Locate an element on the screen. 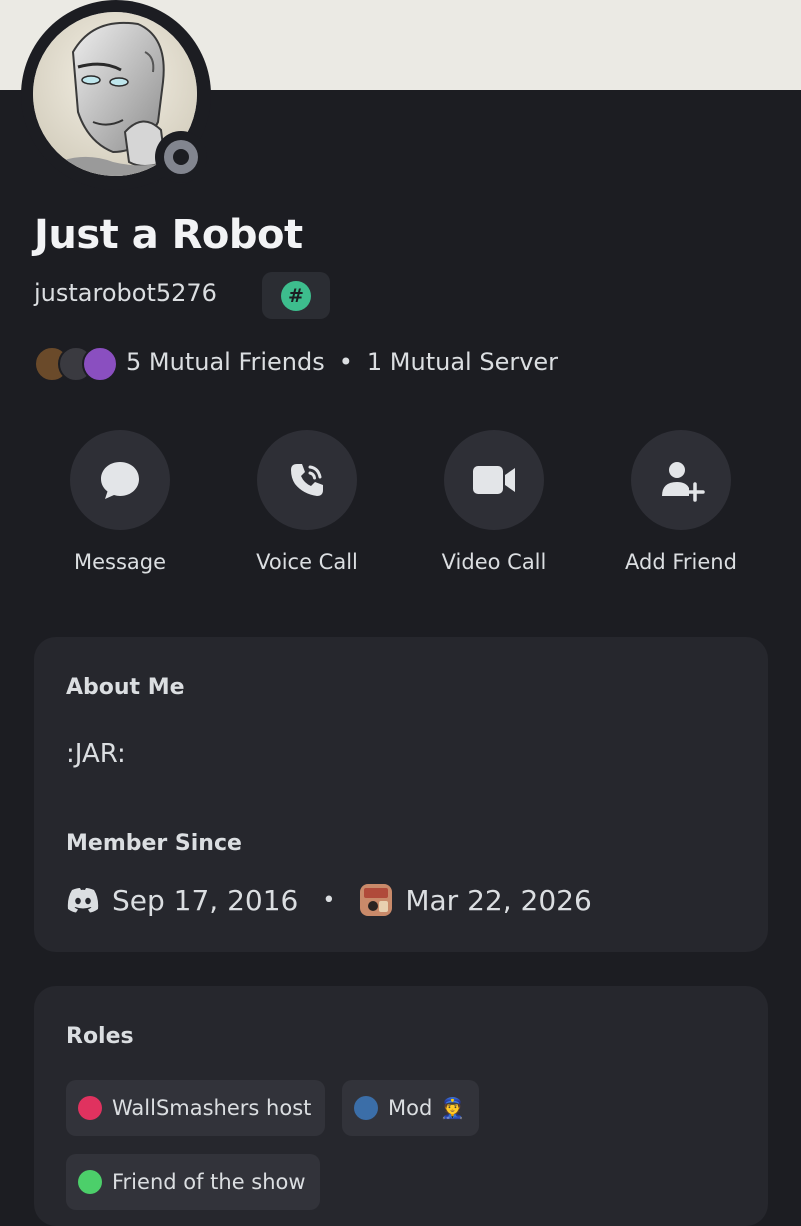 This screenshot has width=801, height=1226. voice-call-label: Voice Call is located at coordinates (307, 562).